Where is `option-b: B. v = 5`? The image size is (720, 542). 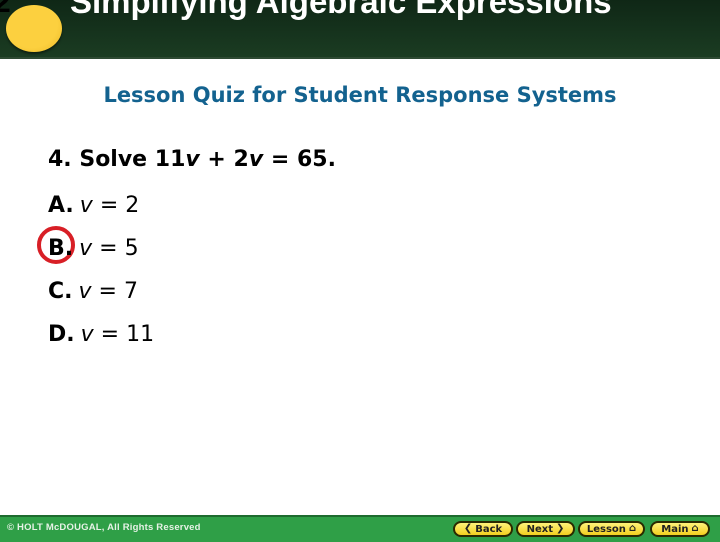
option-b: B. v = 5 is located at coordinates (93, 248).